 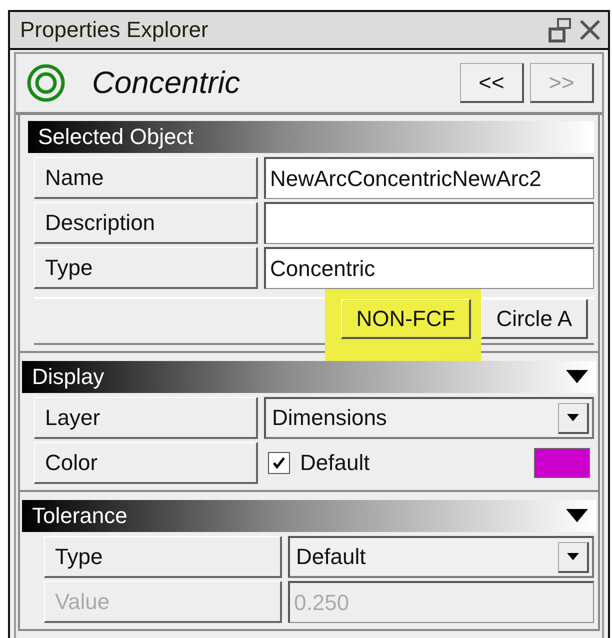 I want to click on text-field: NewArcConcentricNewArc2, so click(x=429, y=178).